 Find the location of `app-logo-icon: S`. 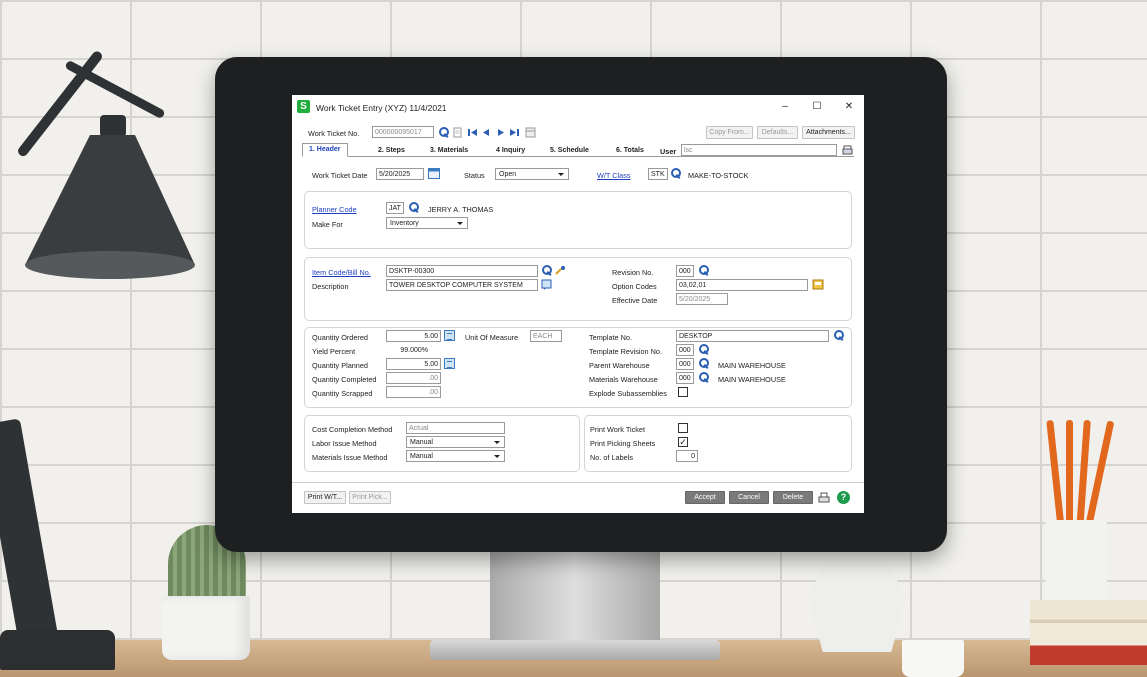

app-logo-icon: S is located at coordinates (303, 106).